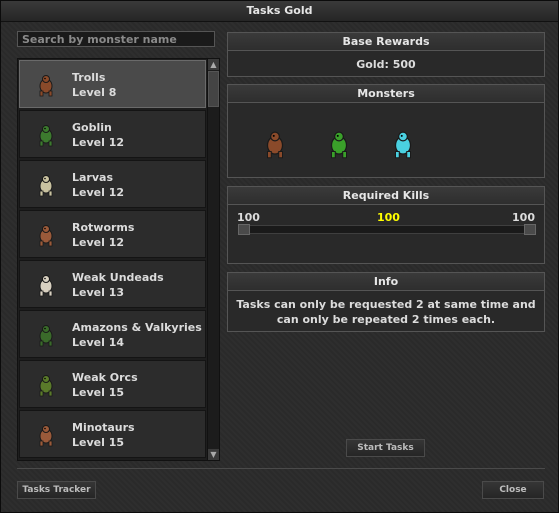 The width and height of the screenshot is (559, 513). I want to click on orc-icon, so click(46, 385).